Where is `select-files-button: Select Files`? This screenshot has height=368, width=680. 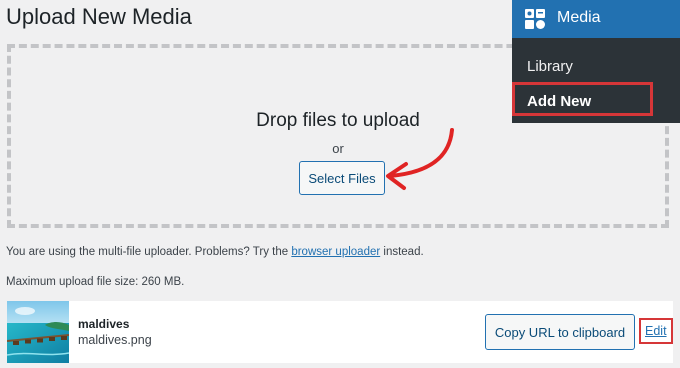
select-files-button: Select Files is located at coordinates (342, 178).